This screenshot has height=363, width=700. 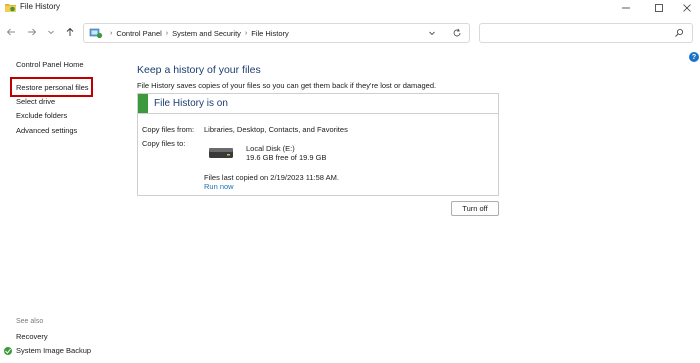 I want to click on back-button, so click(x=11, y=32).